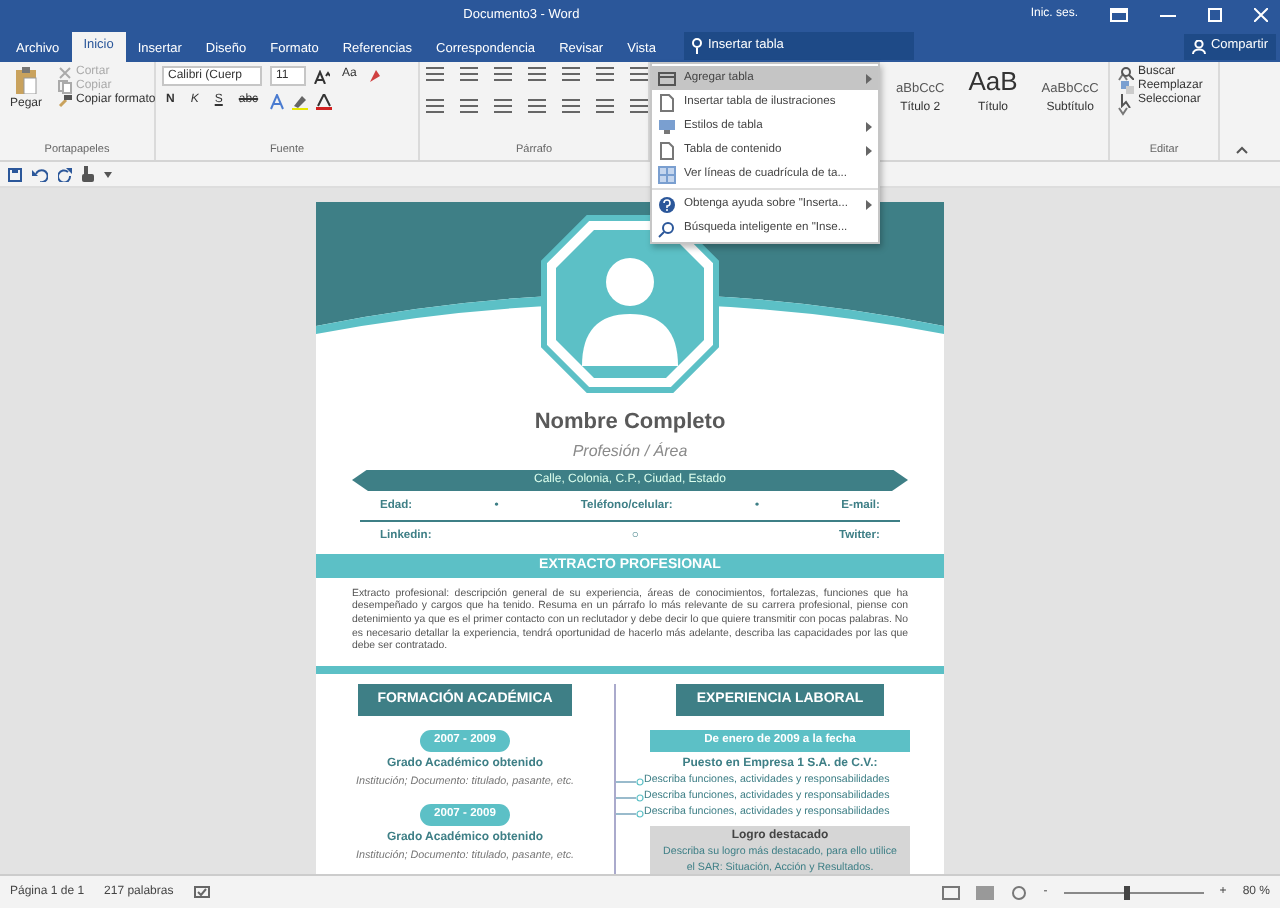 The width and height of the screenshot is (1280, 908). I want to click on help-icon, so click(667, 204).